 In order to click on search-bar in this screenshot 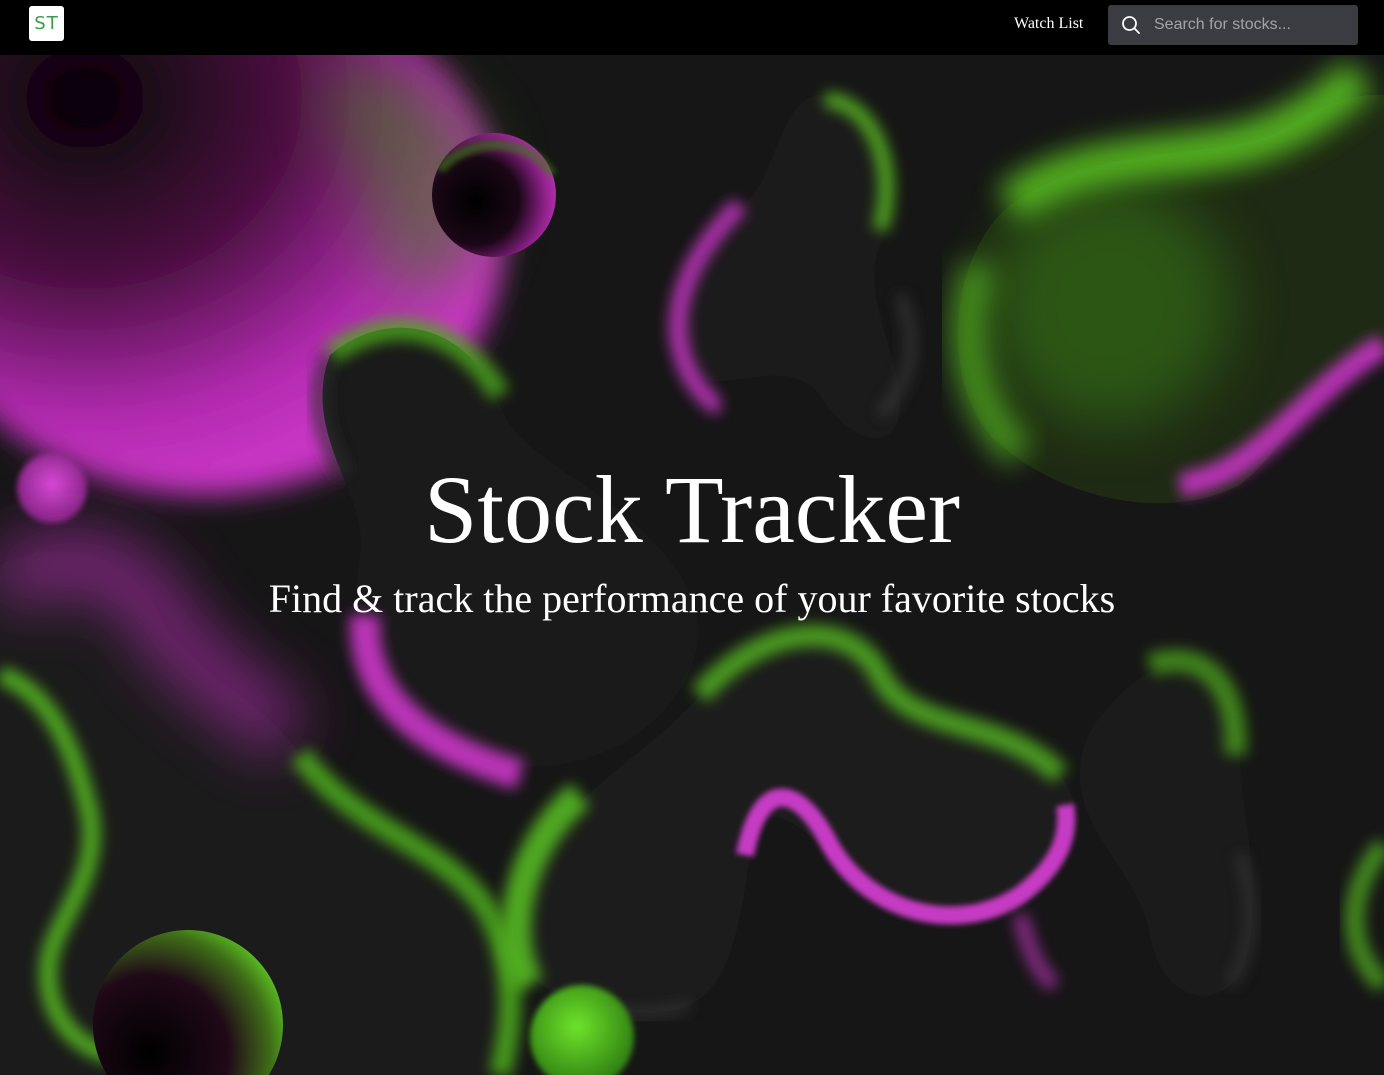, I will do `click(1233, 25)`.